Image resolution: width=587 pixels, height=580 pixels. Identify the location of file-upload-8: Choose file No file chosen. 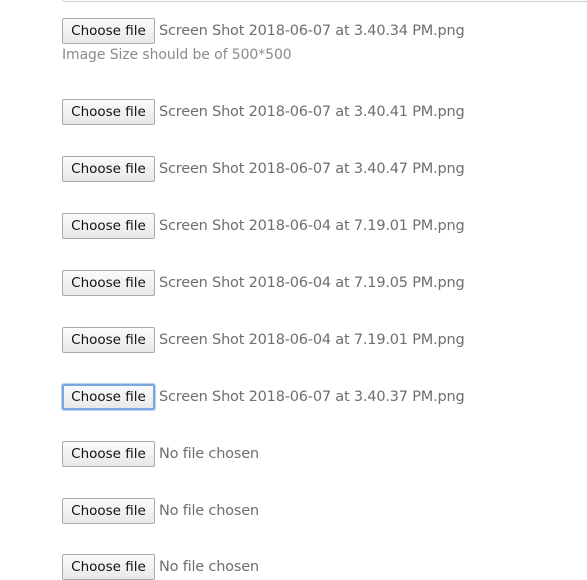
(160, 454).